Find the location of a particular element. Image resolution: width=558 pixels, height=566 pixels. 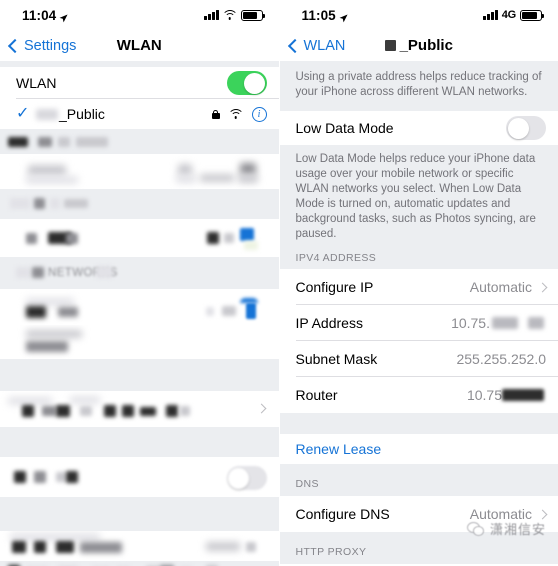

lock-icon is located at coordinates (215, 114).